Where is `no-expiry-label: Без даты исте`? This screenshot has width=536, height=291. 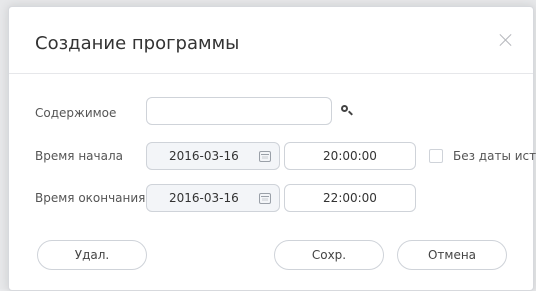 no-expiry-label: Без даты исте is located at coordinates (494, 156).